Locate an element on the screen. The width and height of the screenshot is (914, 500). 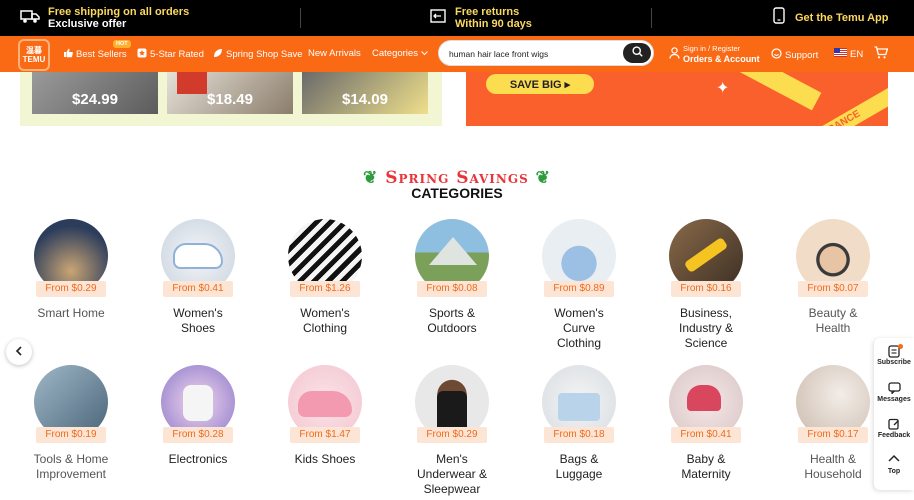
sign-in-label: Sign in / Register is located at coordinates (712, 48).